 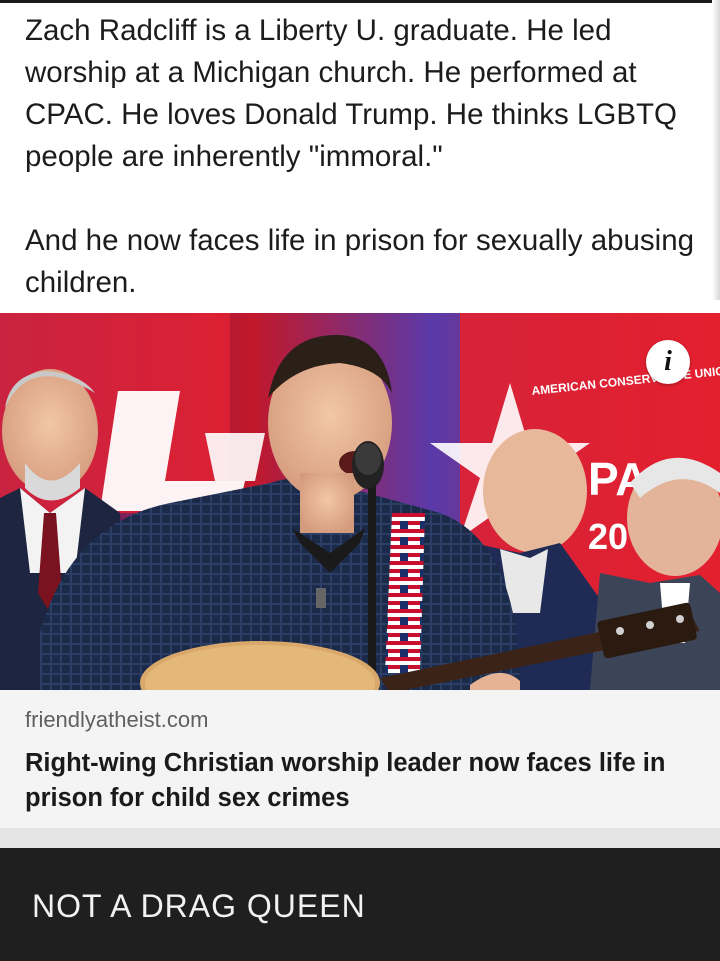 I want to click on card-bottom-divider, so click(x=360, y=838).